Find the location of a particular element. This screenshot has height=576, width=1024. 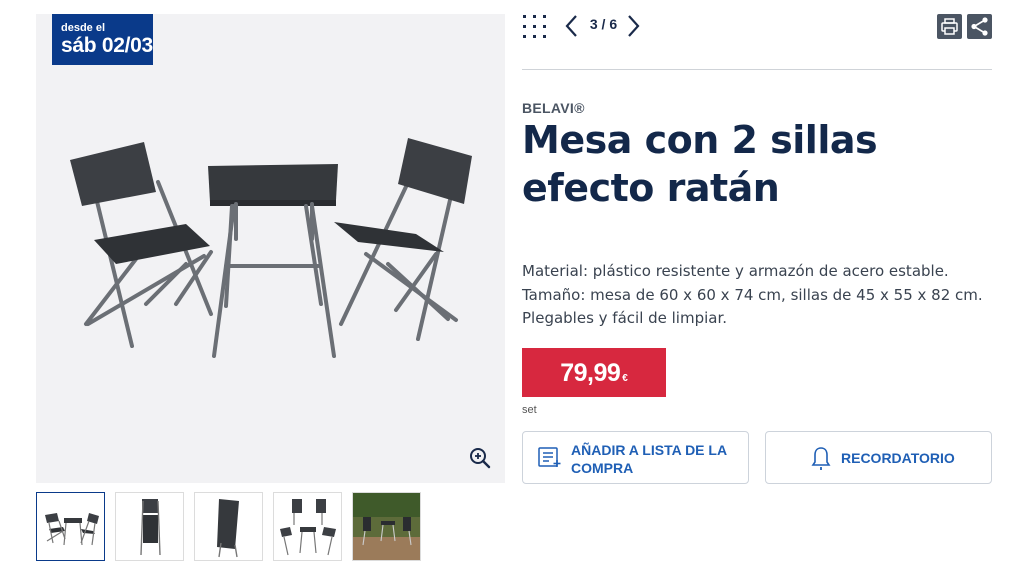

price-currency: € is located at coordinates (625, 378).